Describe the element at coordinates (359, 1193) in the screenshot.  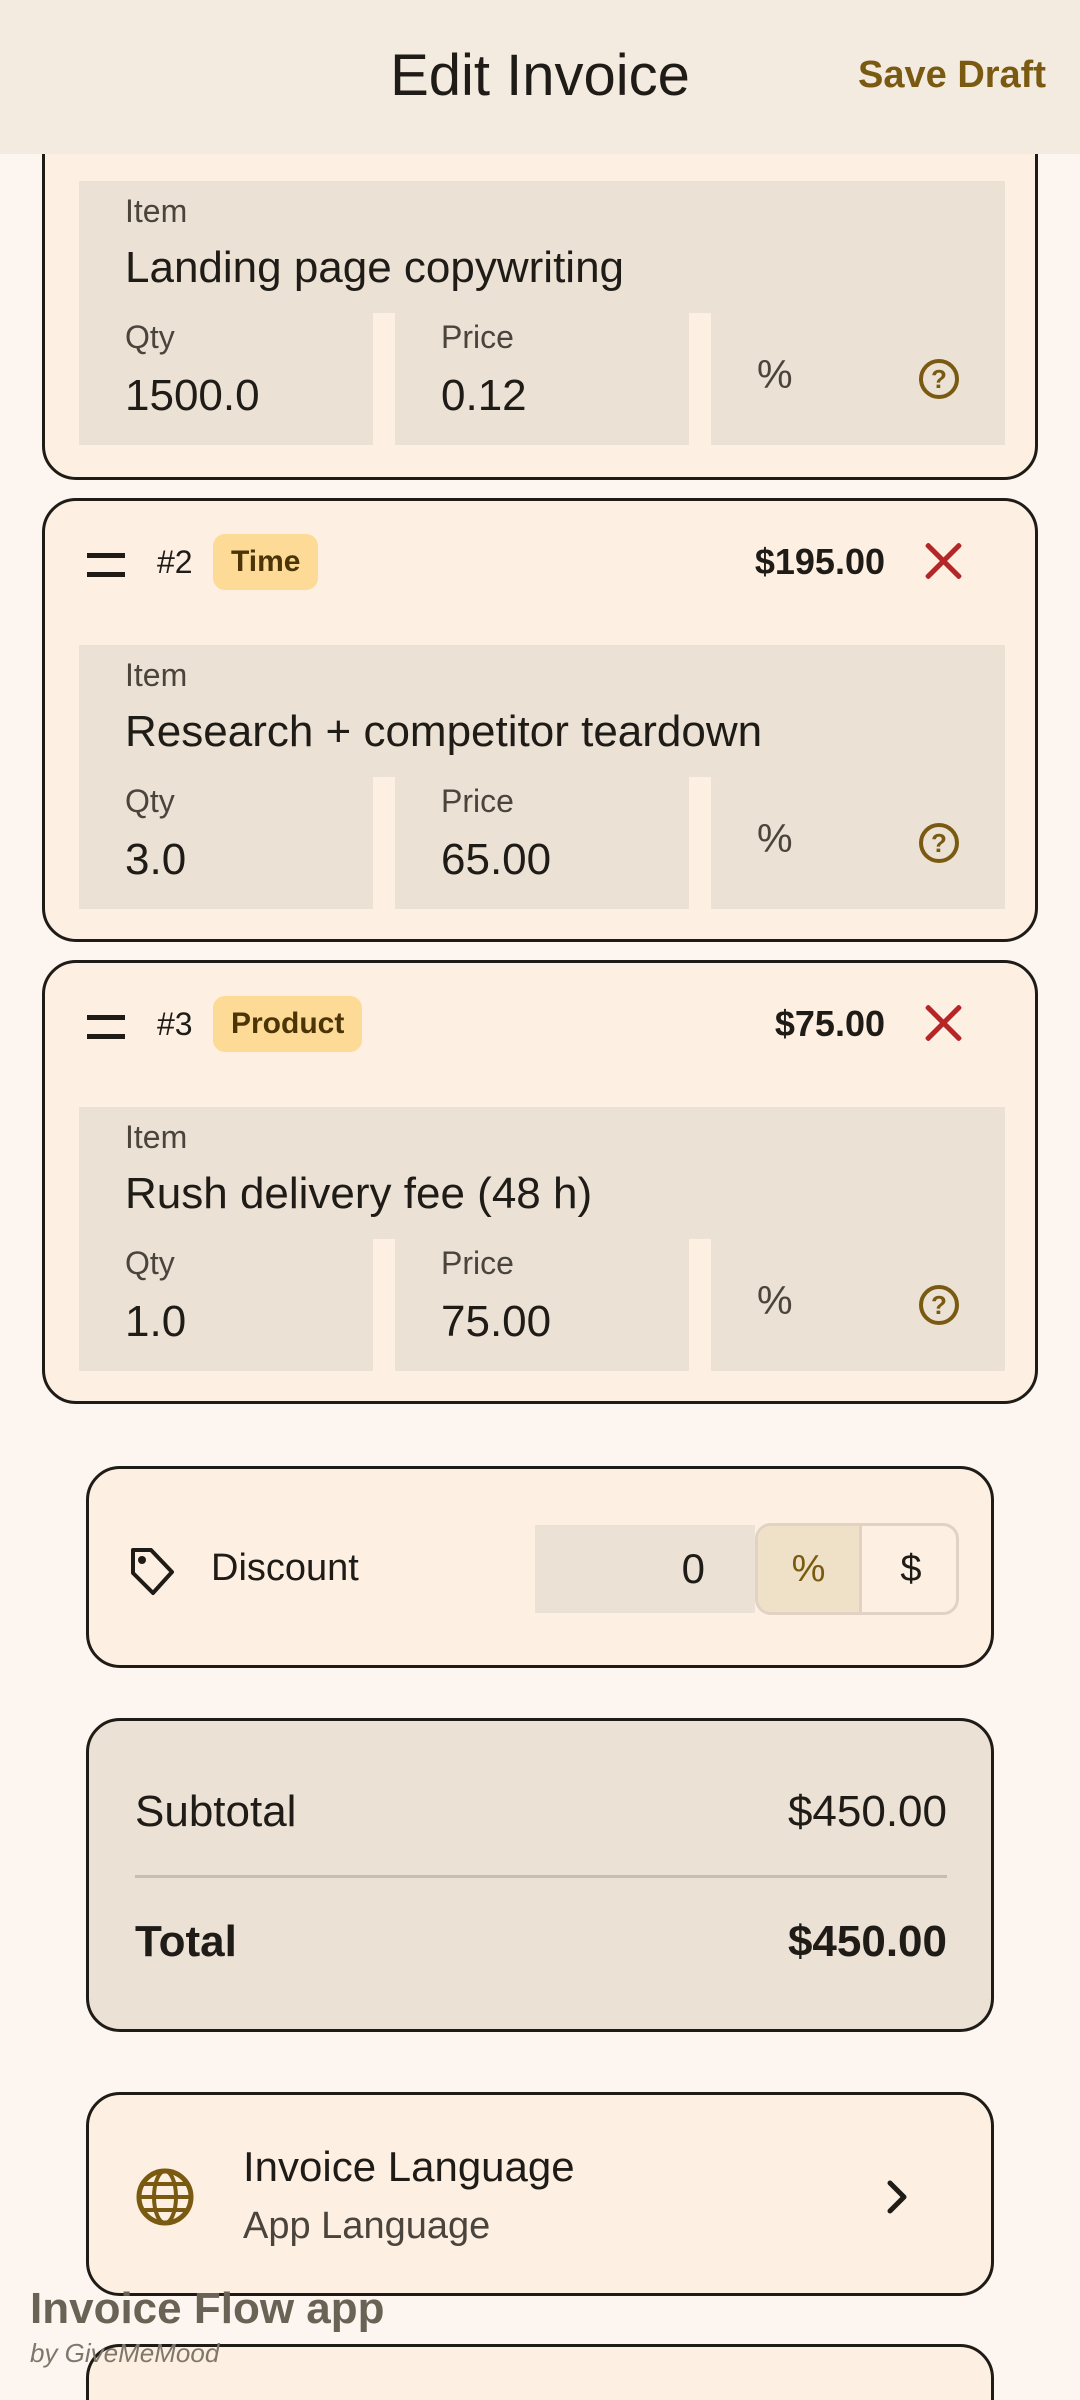
I see `item-field-value: Rush delivery fee (48 h)` at that location.